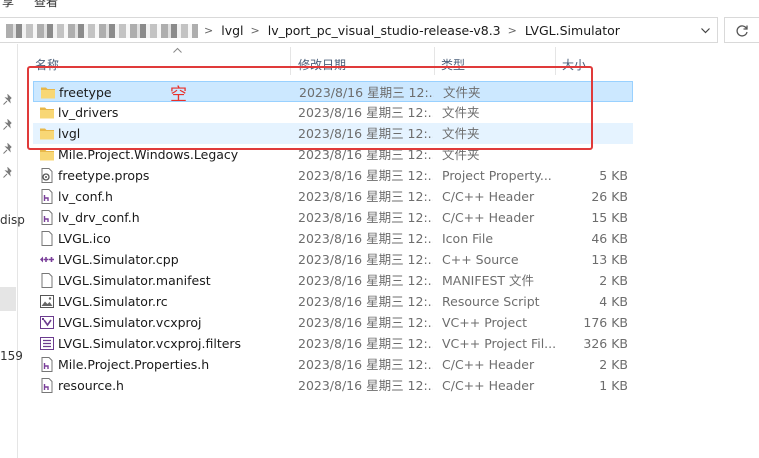  Describe the element at coordinates (47, 322) in the screenshot. I see `vcxproj-file-icon` at that location.